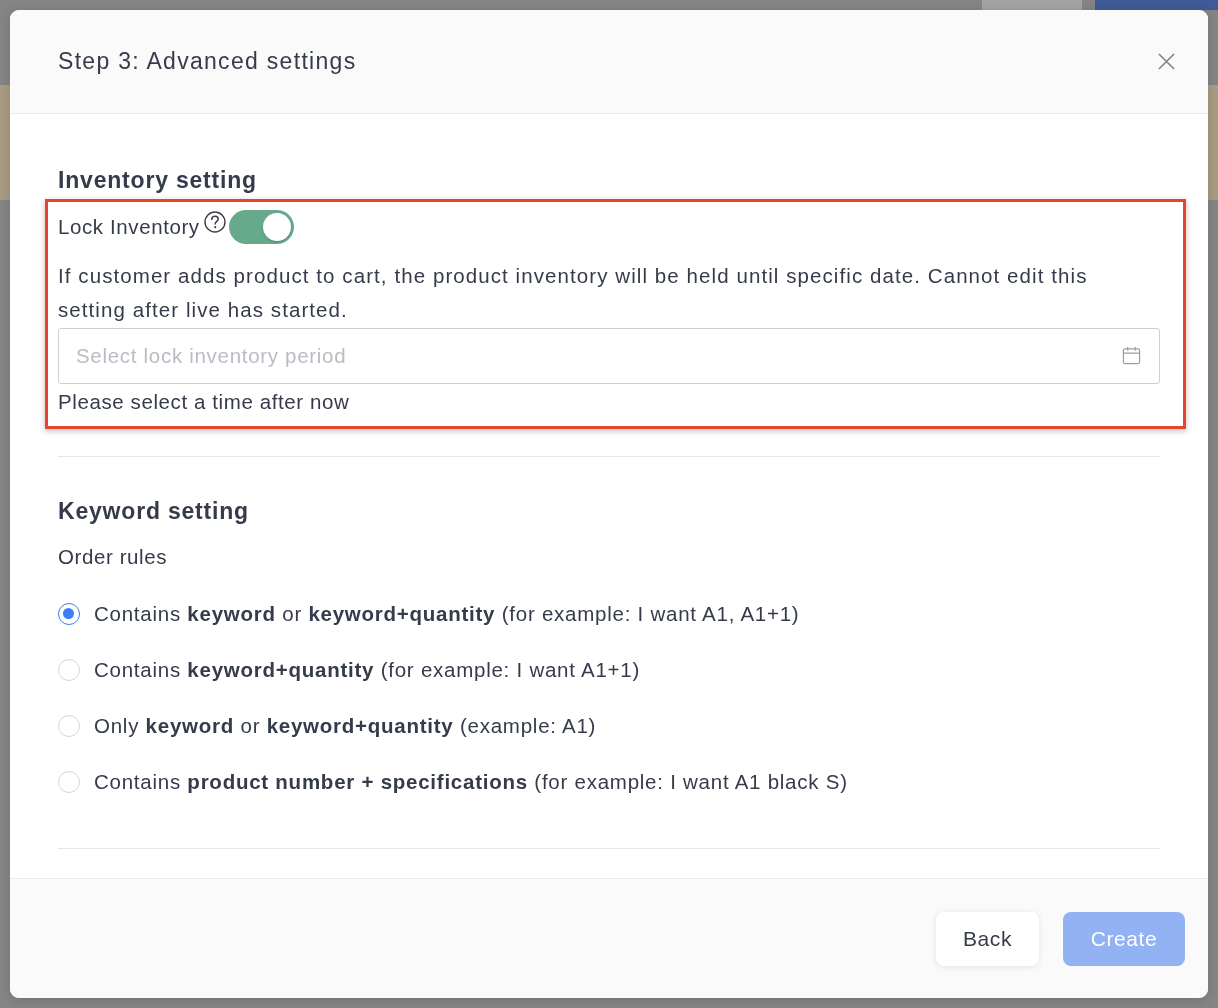 This screenshot has width=1218, height=1008. I want to click on lock-inventory-description: If customer adds product to cart, the product inventory will be held until specific date. Cannot edit this setting after live has started., so click(573, 293).